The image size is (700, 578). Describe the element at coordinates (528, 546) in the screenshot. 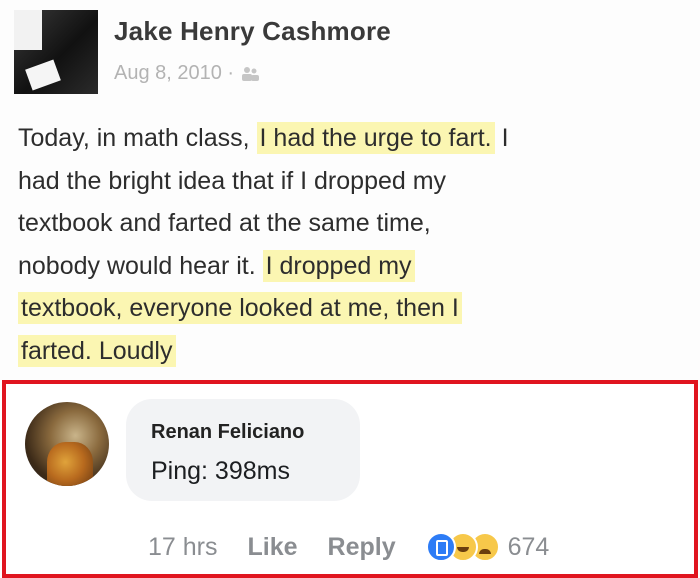

I see `reaction-count: 674` at that location.